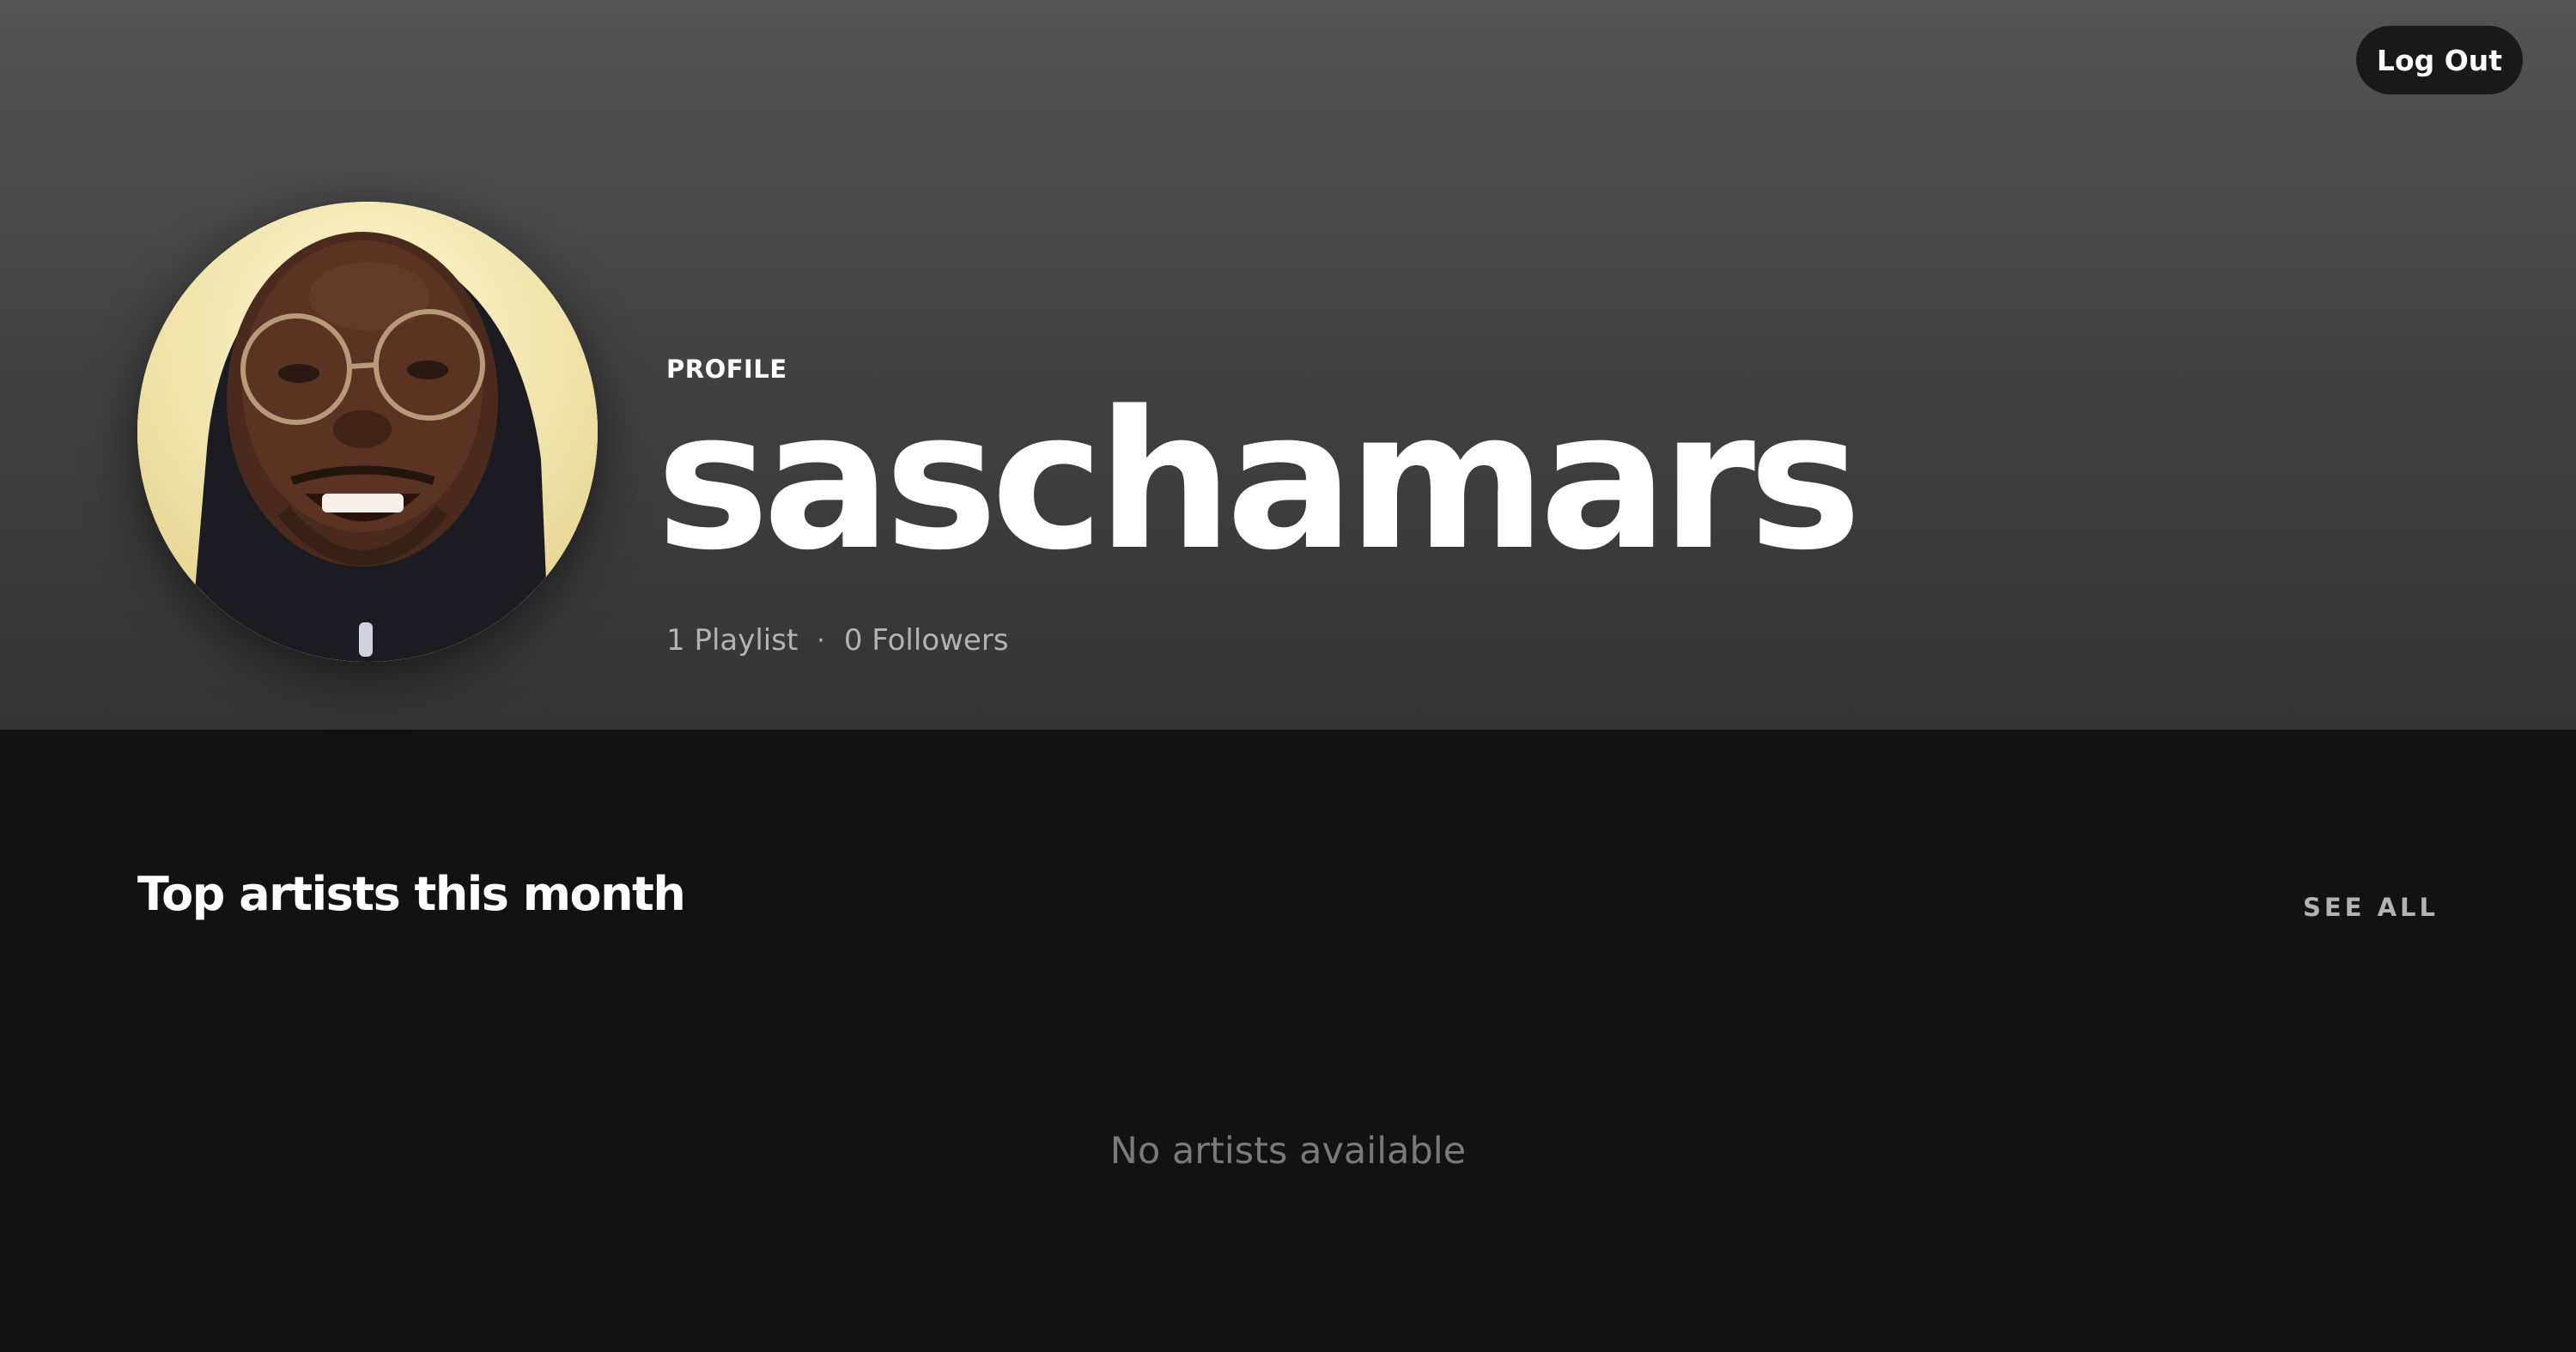 The image size is (2576, 1352). What do you see at coordinates (732, 640) in the screenshot?
I see `playlist-count: 1 Playlist` at bounding box center [732, 640].